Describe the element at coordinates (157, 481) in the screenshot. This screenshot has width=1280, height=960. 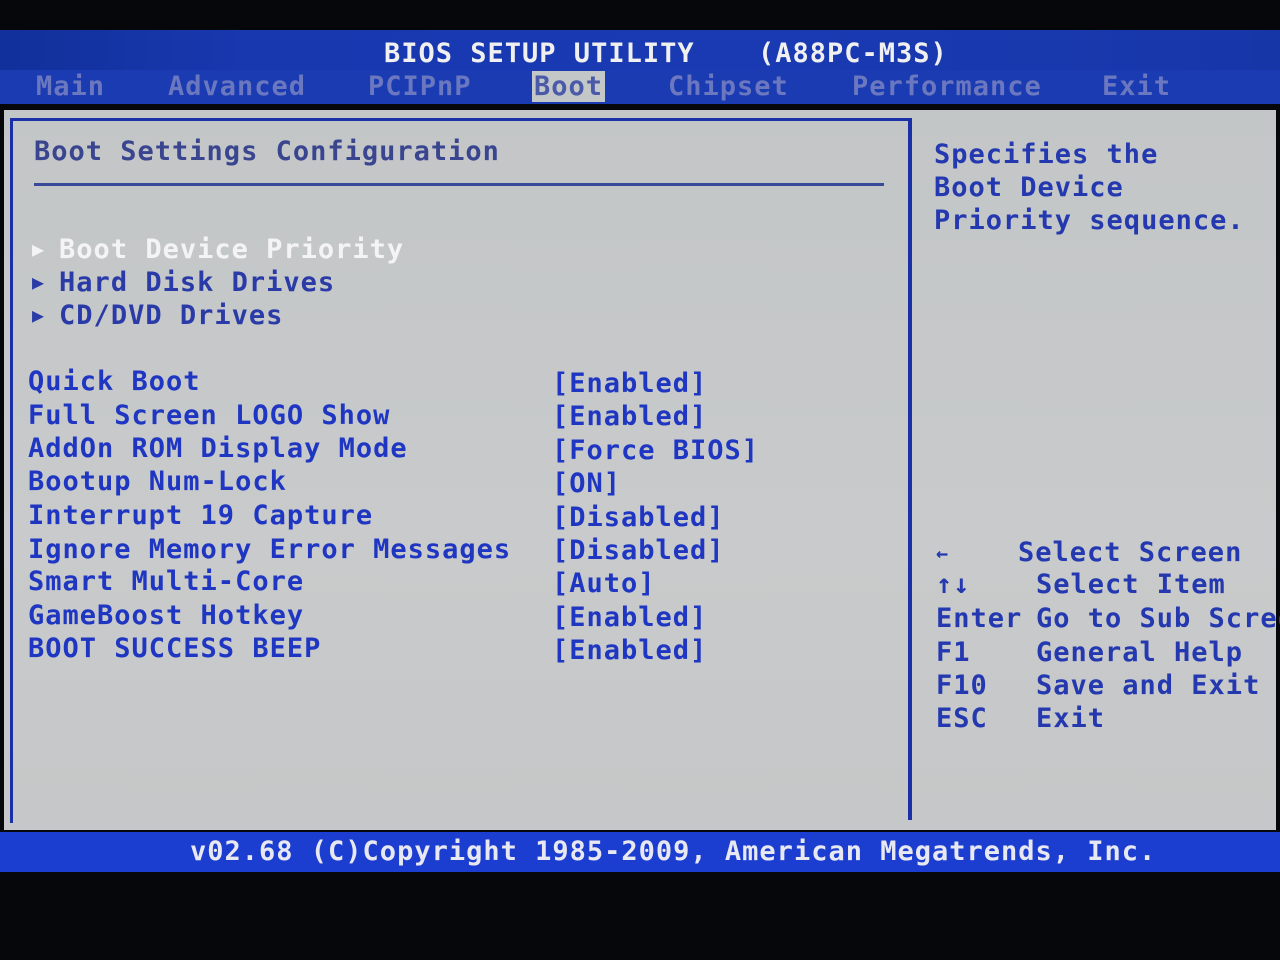
I see `setting-label-num-lock: Bootup Num-Lock` at that location.